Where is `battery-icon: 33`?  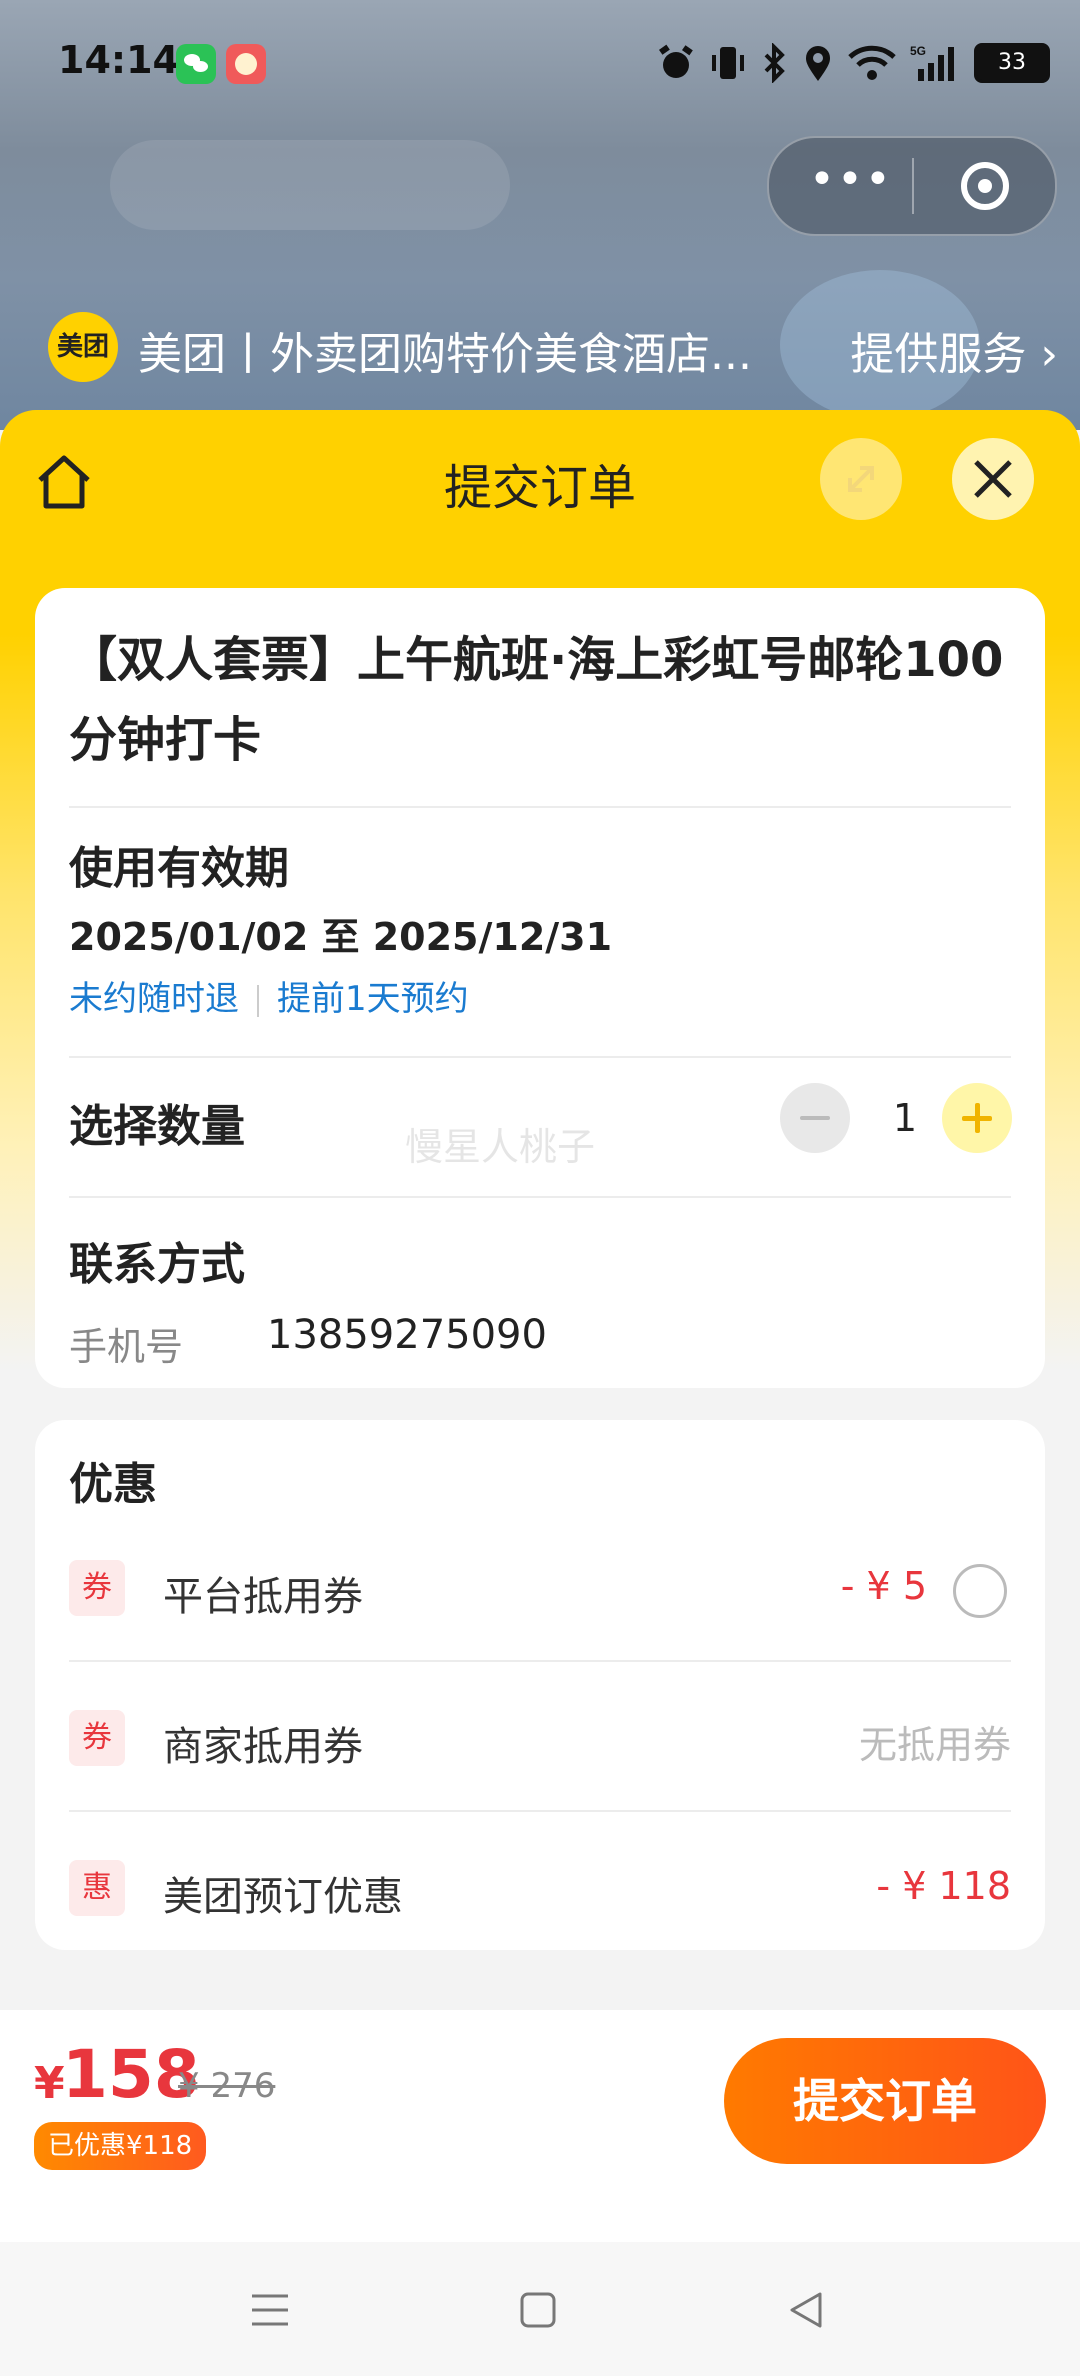
battery-icon: 33 is located at coordinates (1012, 63).